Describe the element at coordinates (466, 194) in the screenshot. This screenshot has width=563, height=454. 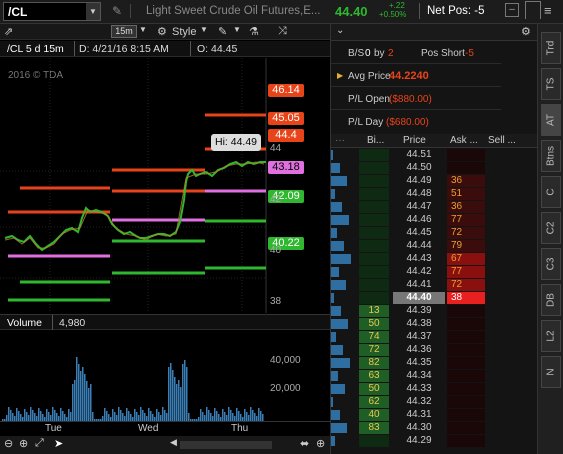
I see `ask-cell: 51` at that location.